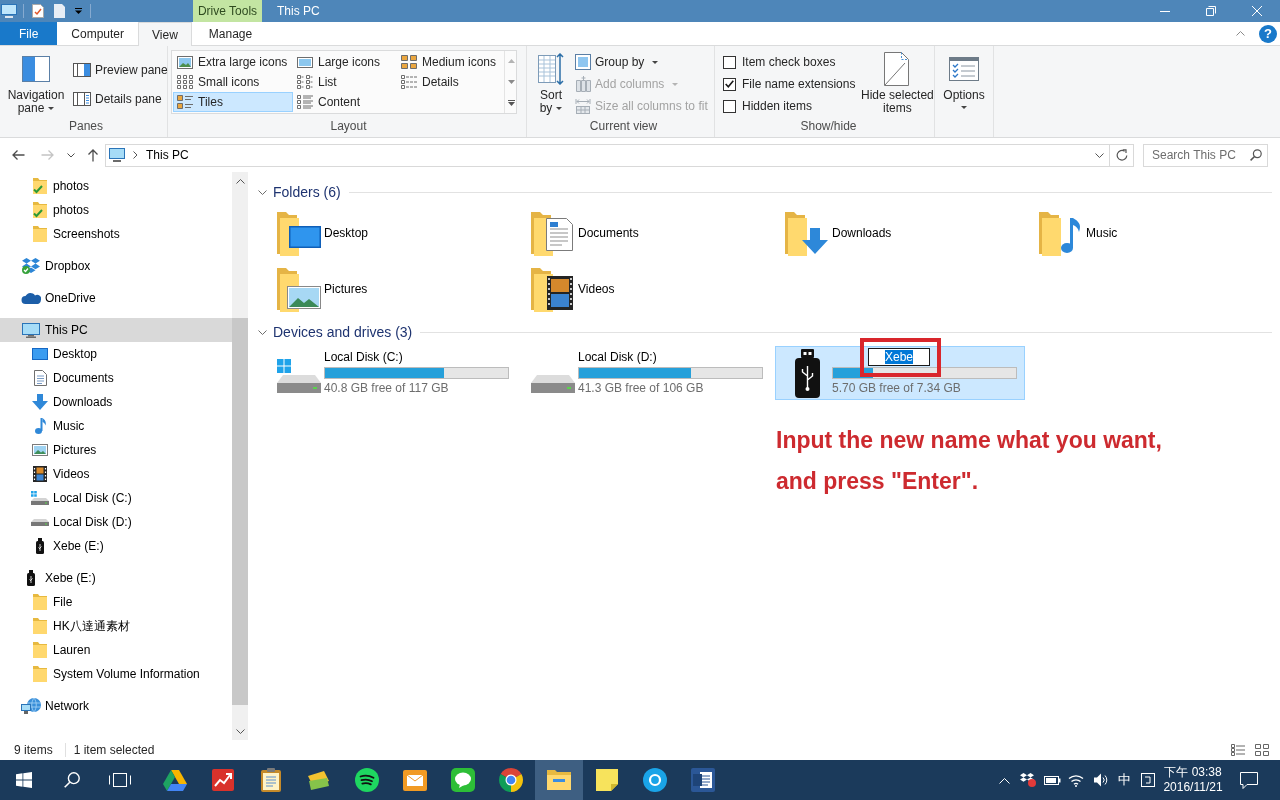 The height and width of the screenshot is (800, 1280). Describe the element at coordinates (116, 266) in the screenshot. I see `nav-item: Dropbox` at that location.